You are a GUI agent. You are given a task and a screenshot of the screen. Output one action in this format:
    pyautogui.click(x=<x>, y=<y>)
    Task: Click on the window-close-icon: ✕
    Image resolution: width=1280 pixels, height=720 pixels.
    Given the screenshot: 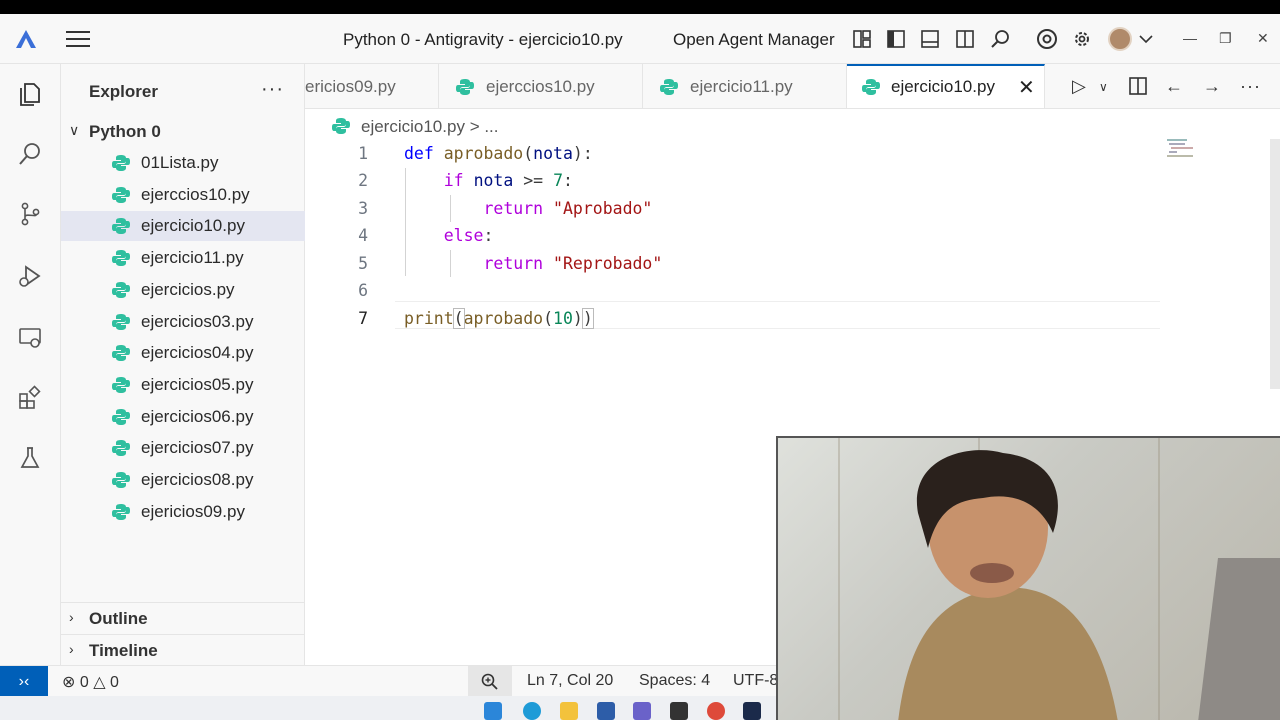 What is the action you would take?
    pyautogui.click(x=1263, y=38)
    